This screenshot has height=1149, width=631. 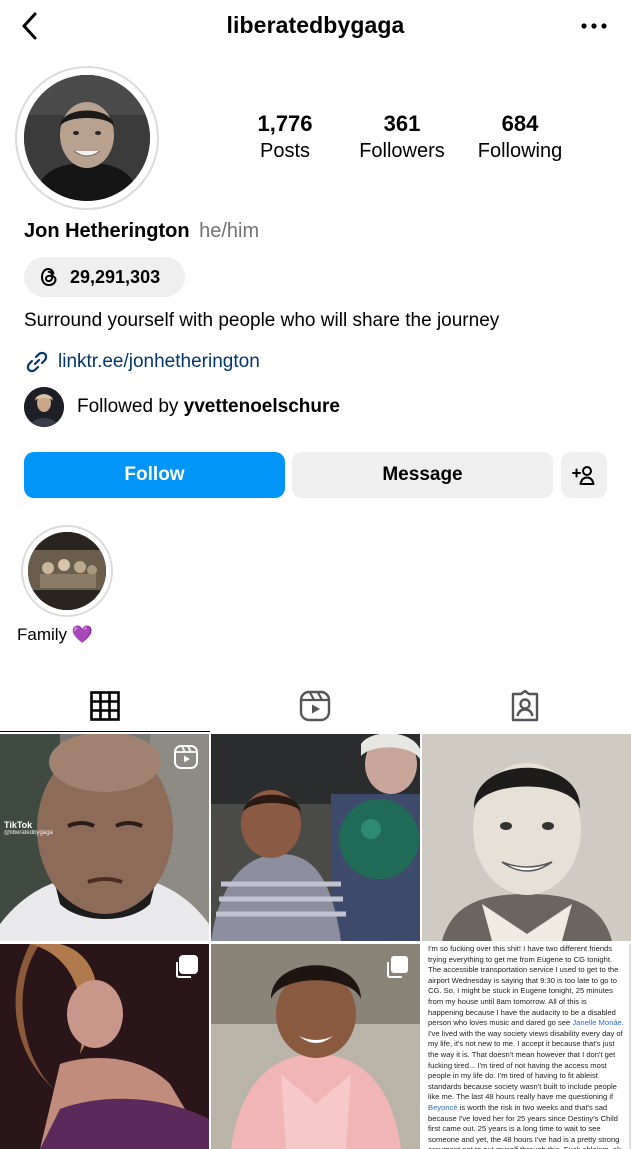 What do you see at coordinates (37, 362) in the screenshot?
I see `link-icon` at bounding box center [37, 362].